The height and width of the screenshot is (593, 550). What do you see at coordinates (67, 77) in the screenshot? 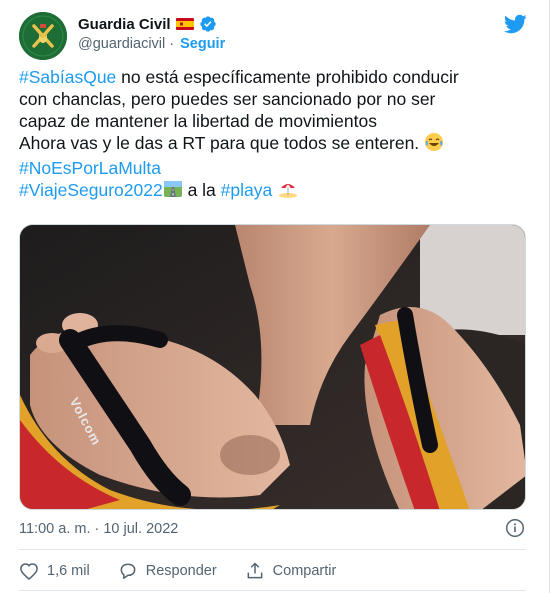
I see `hashtag-sabiasque: #SabíasQue` at bounding box center [67, 77].